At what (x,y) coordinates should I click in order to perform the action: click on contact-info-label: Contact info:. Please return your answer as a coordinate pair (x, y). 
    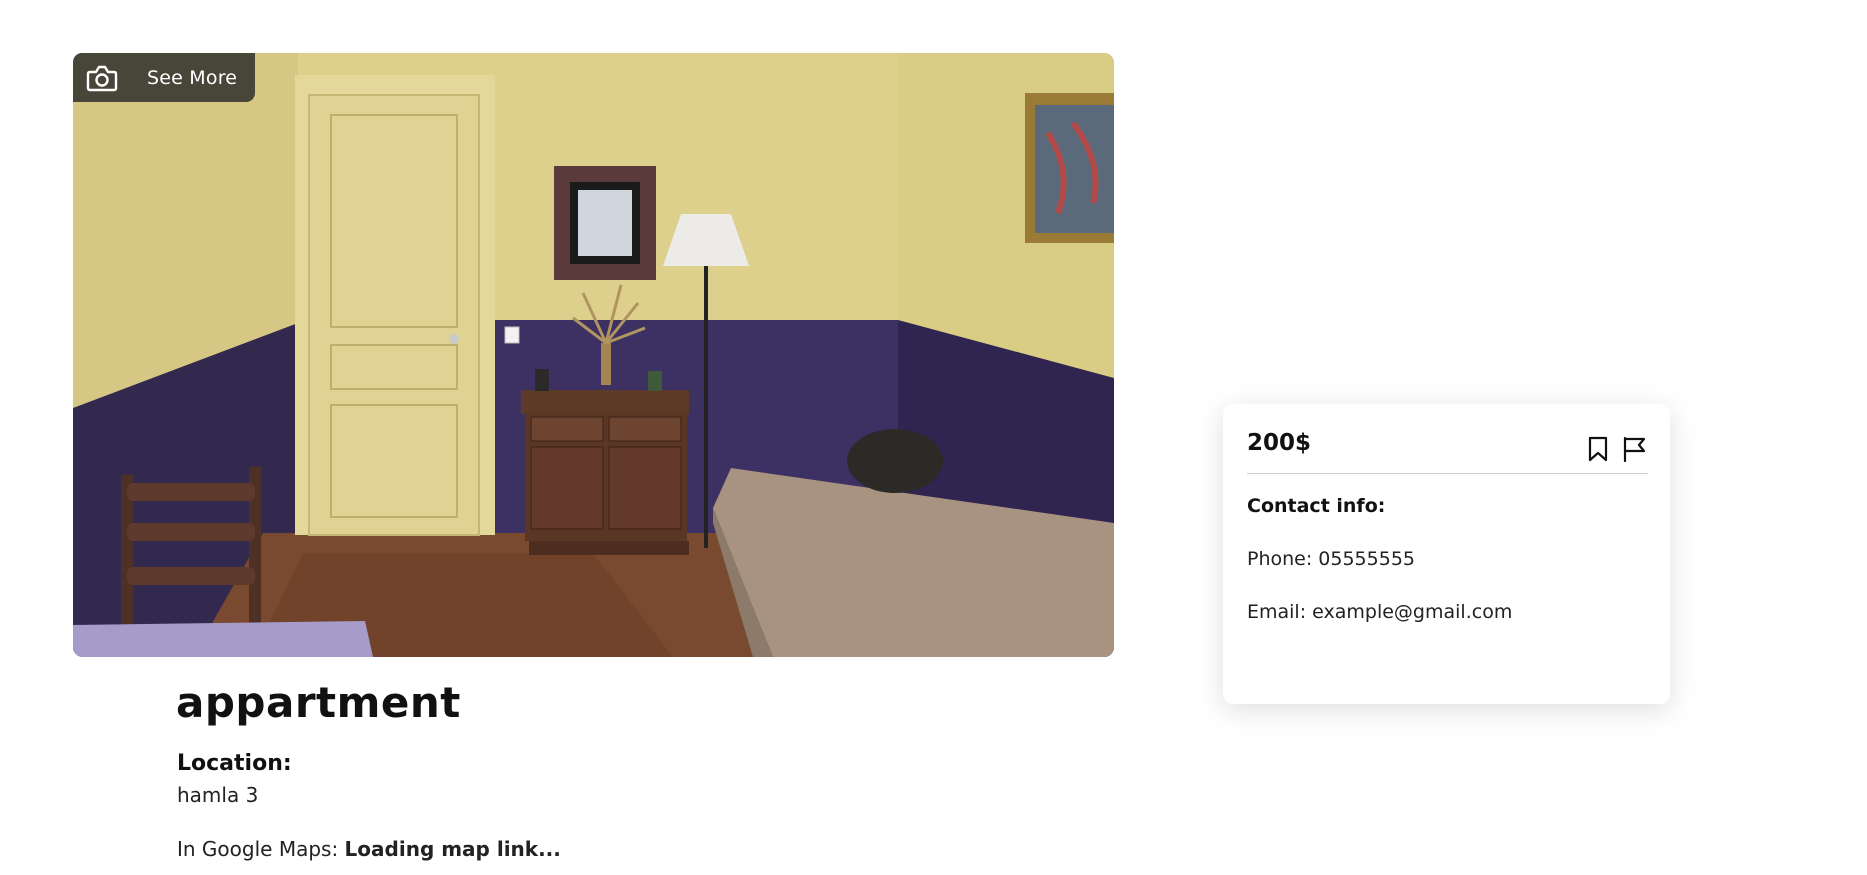
    Looking at the image, I should click on (1316, 506).